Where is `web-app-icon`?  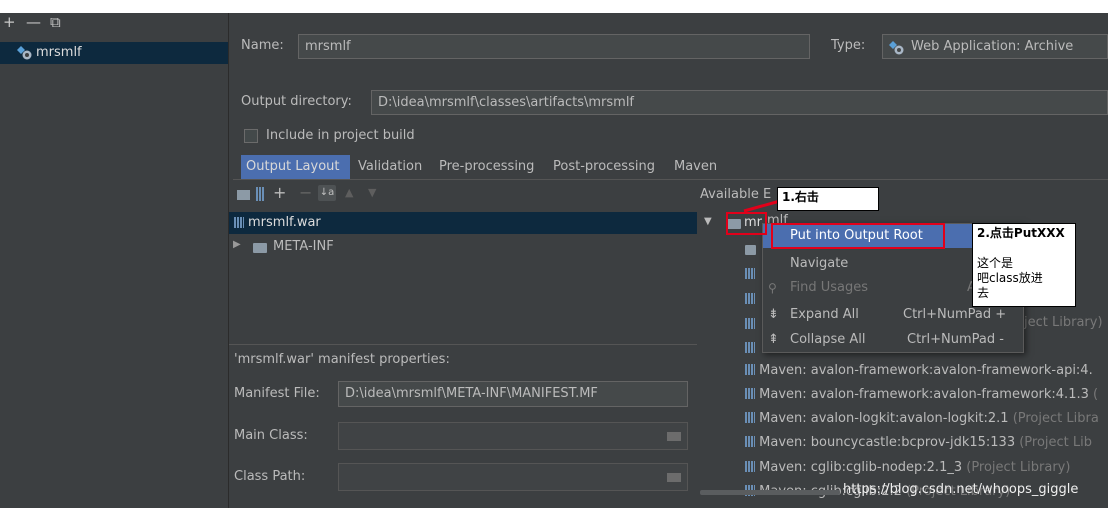
web-app-icon is located at coordinates (896, 48).